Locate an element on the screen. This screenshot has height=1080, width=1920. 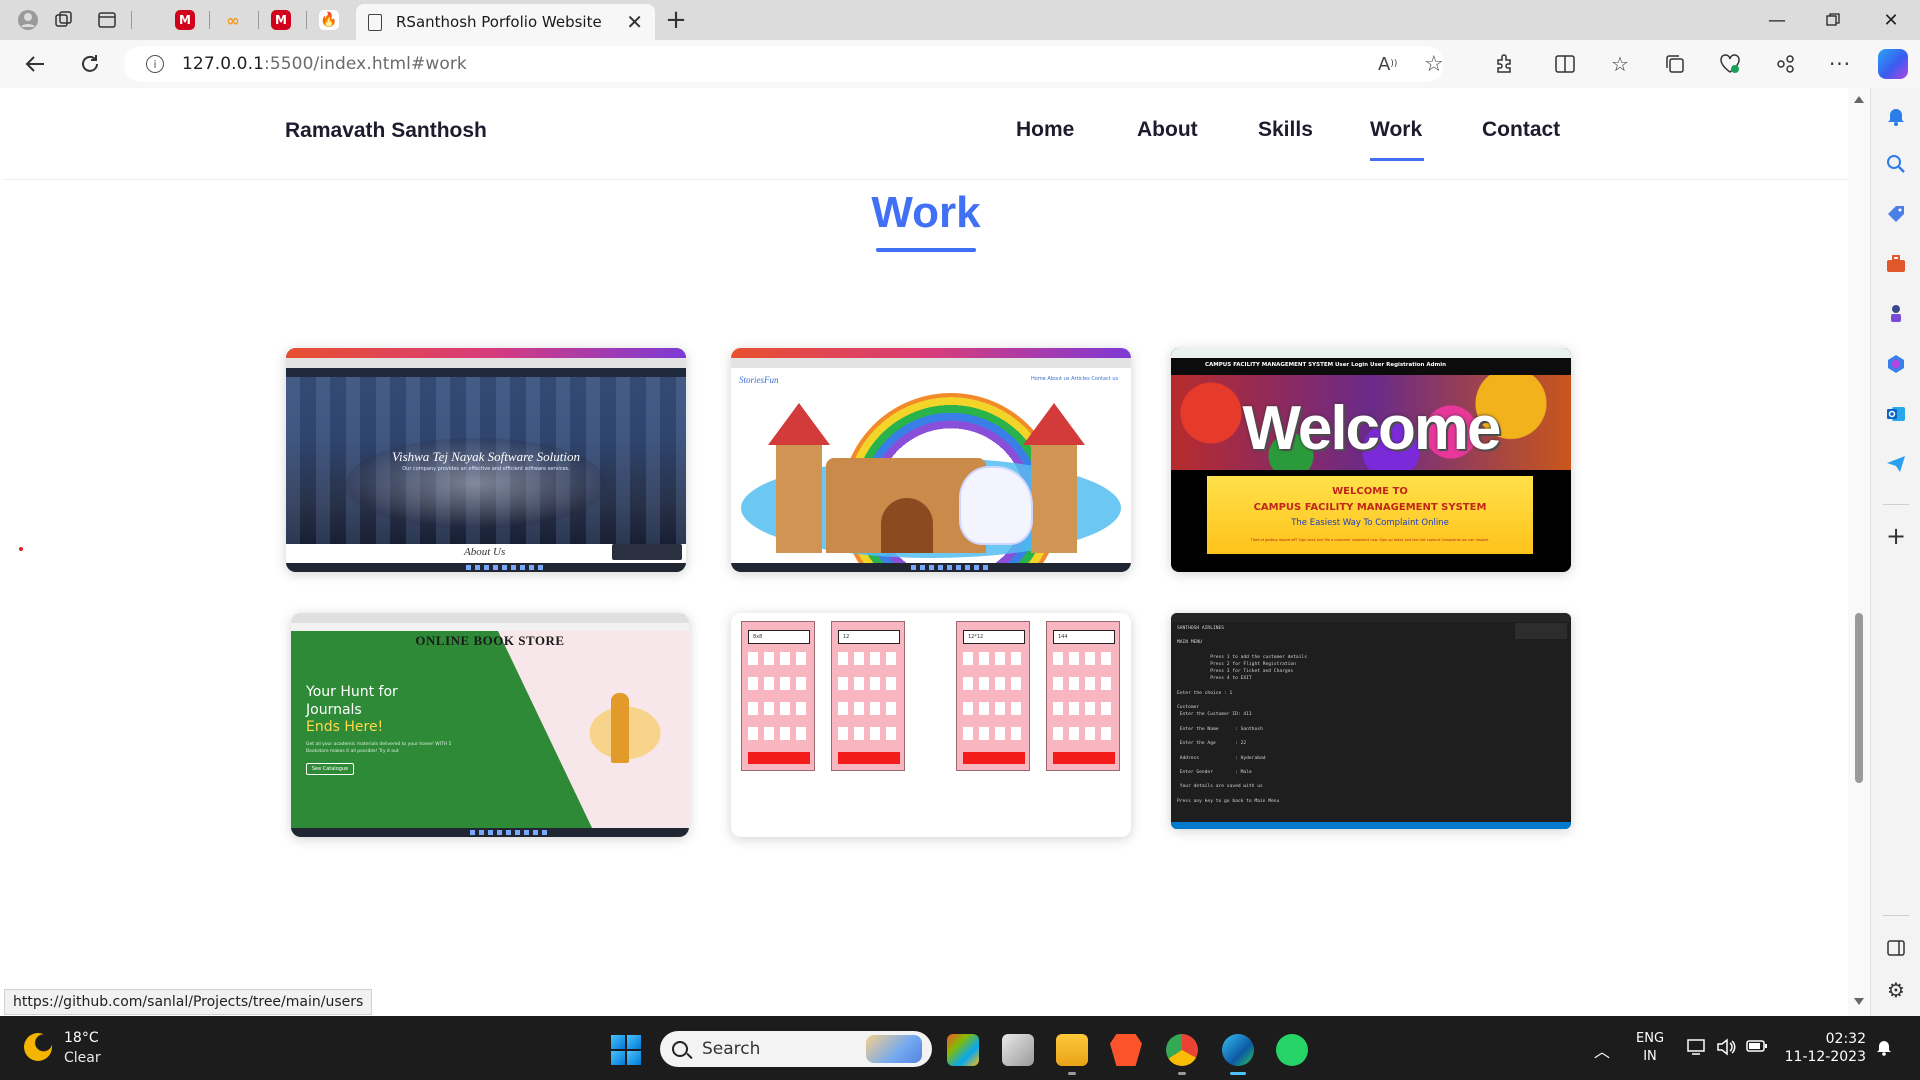
taskbar-clock: 02:32 11-12-2023 is located at coordinates (1825, 1048).